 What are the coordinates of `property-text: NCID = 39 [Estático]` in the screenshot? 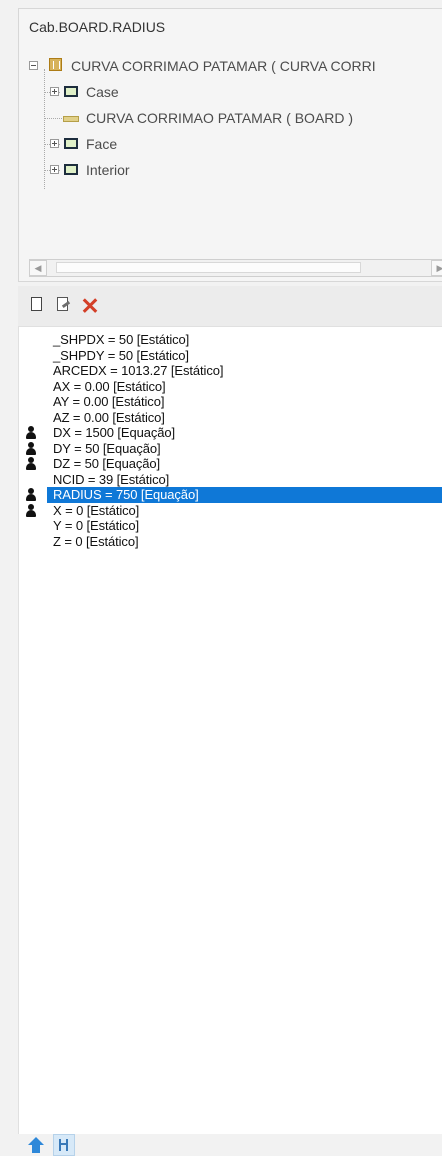 It's located at (111, 479).